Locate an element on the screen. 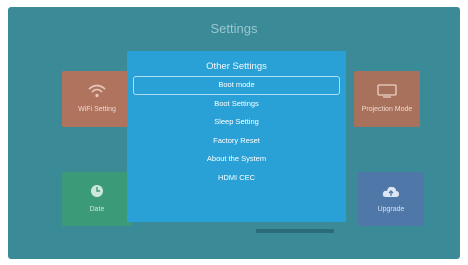 The image size is (468, 265). tile-label: WiFi Setting is located at coordinates (97, 109).